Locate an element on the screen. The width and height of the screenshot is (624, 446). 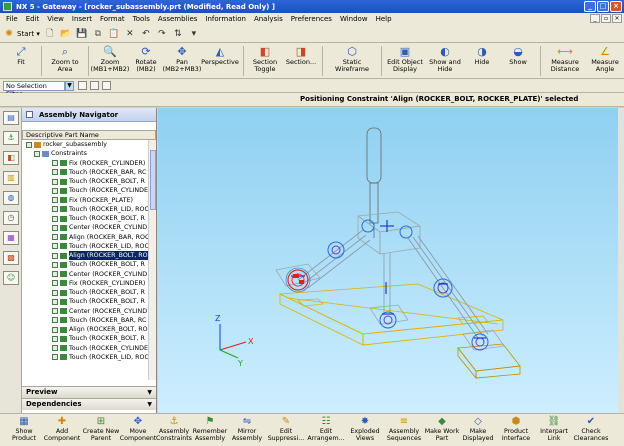
perspective-button: ◭ Perspective is located at coordinates (220, 54).